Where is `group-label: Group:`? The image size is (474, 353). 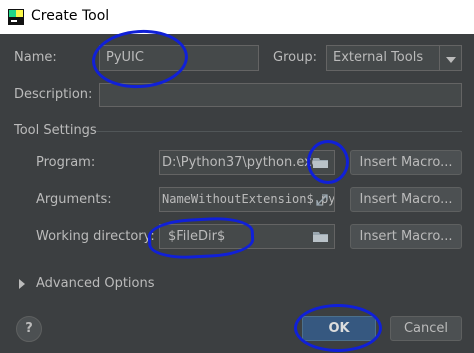
group-label: Group: is located at coordinates (295, 57).